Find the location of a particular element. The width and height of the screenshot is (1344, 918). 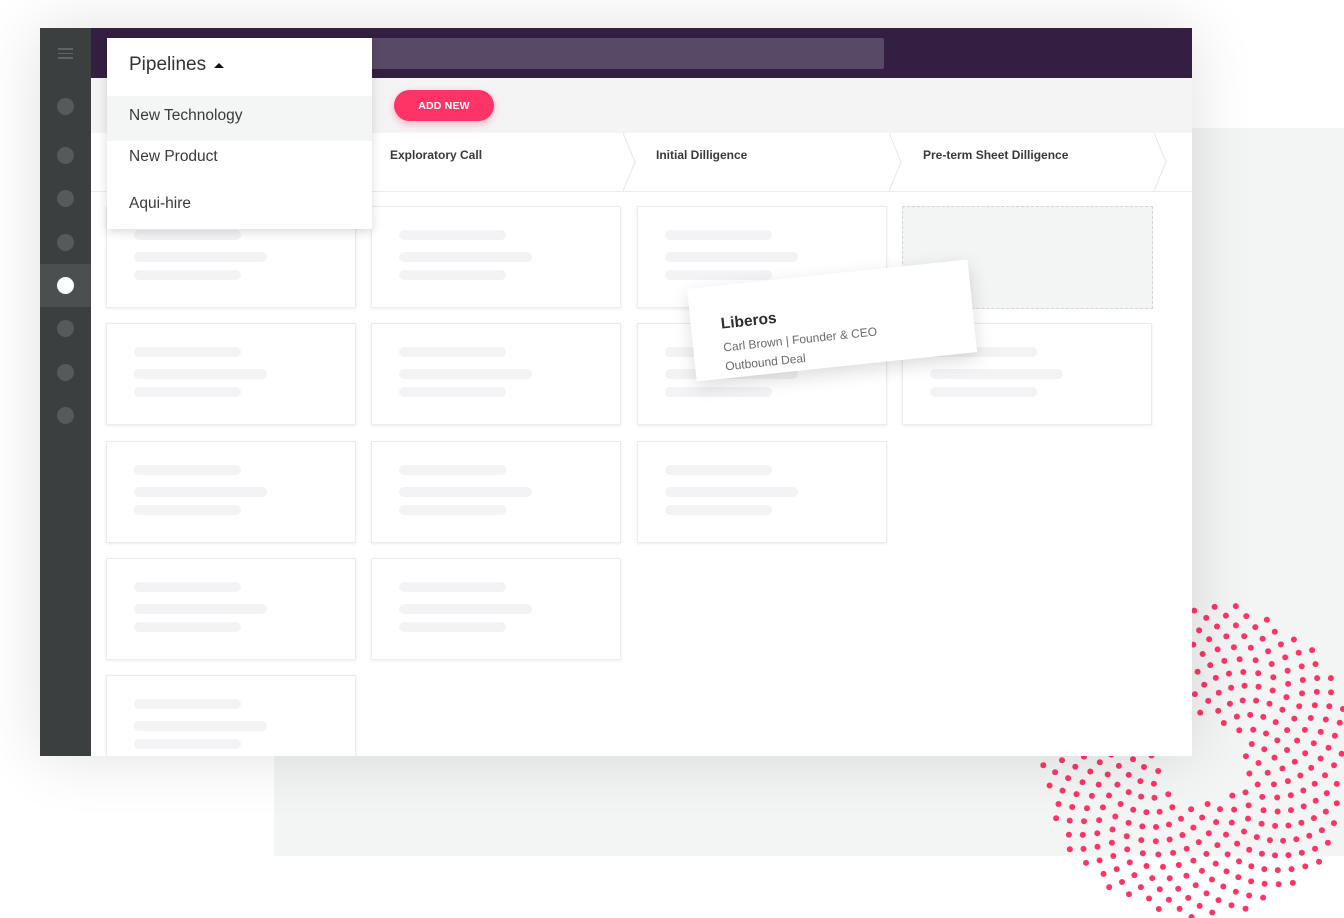

deal-company-name: Liberos is located at coordinates (748, 321).